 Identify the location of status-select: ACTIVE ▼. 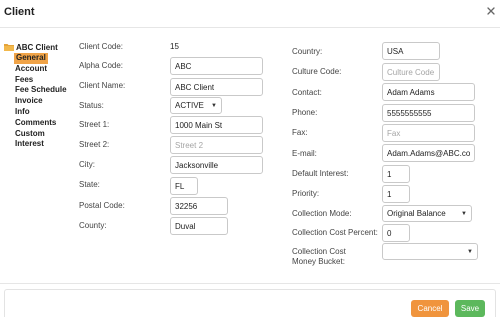
(196, 105).